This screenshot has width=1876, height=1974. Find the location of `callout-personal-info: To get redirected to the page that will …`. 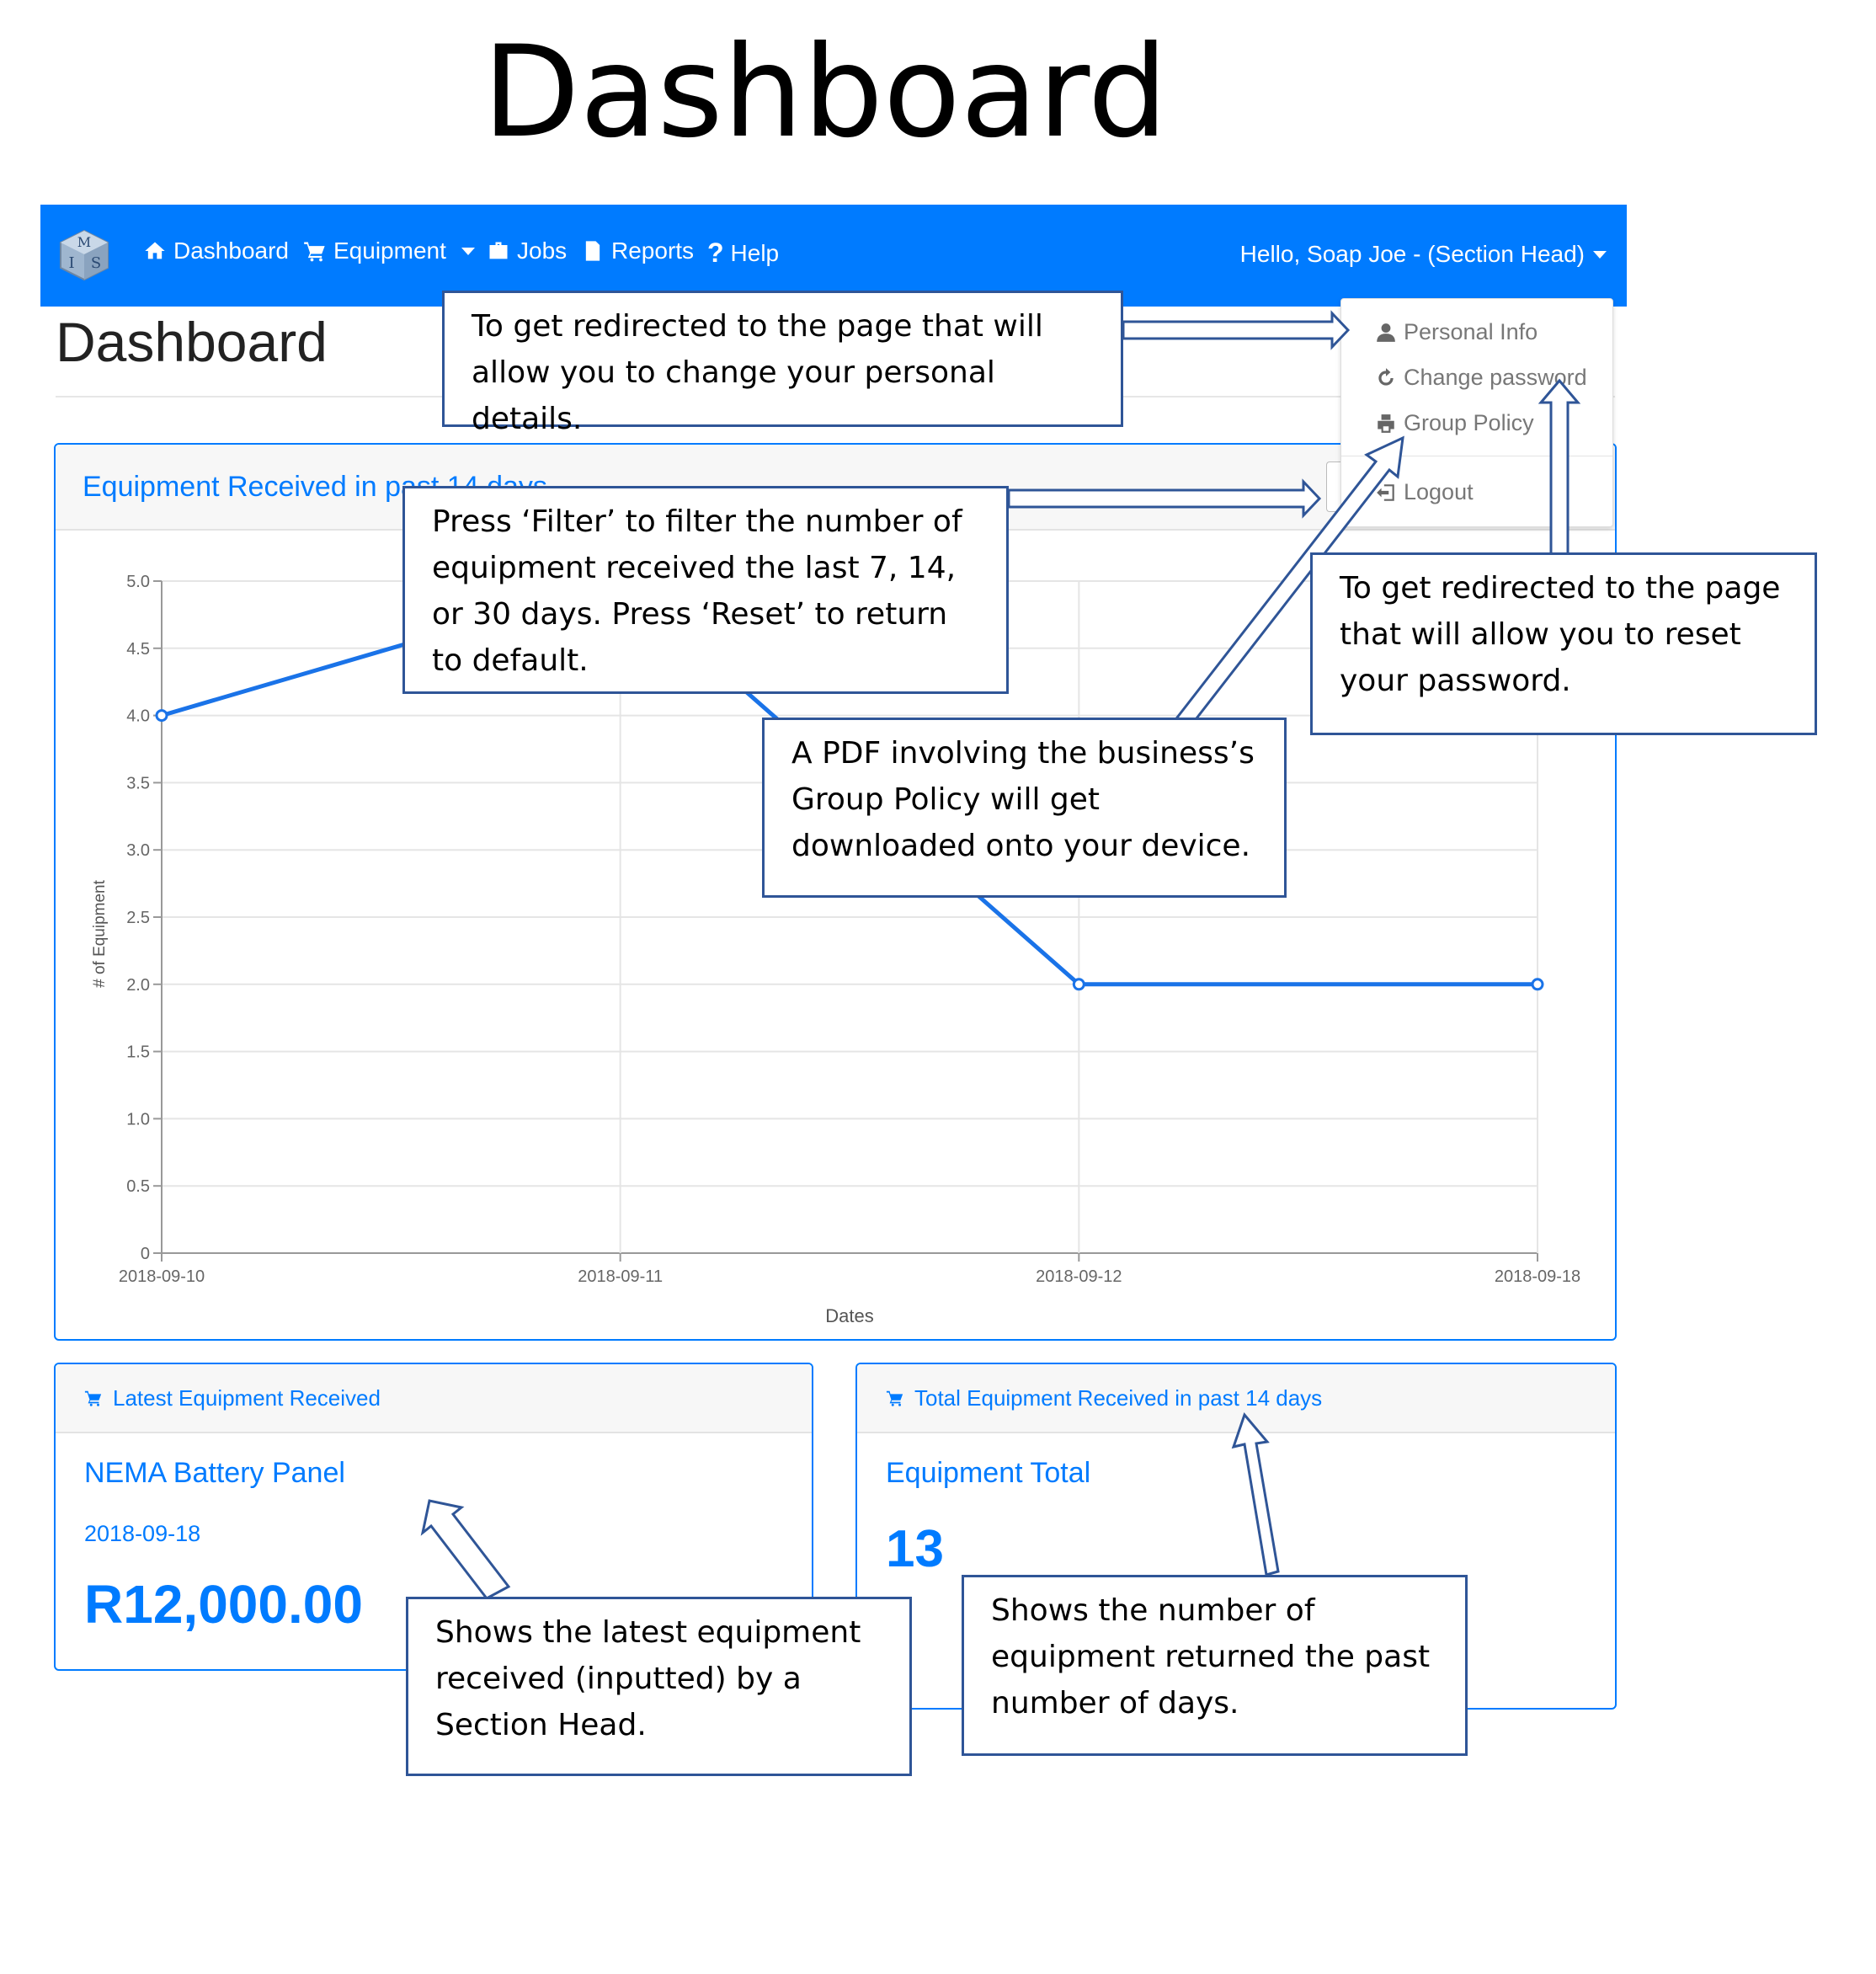

callout-personal-info: To get redirected to the page that will … is located at coordinates (783, 363).